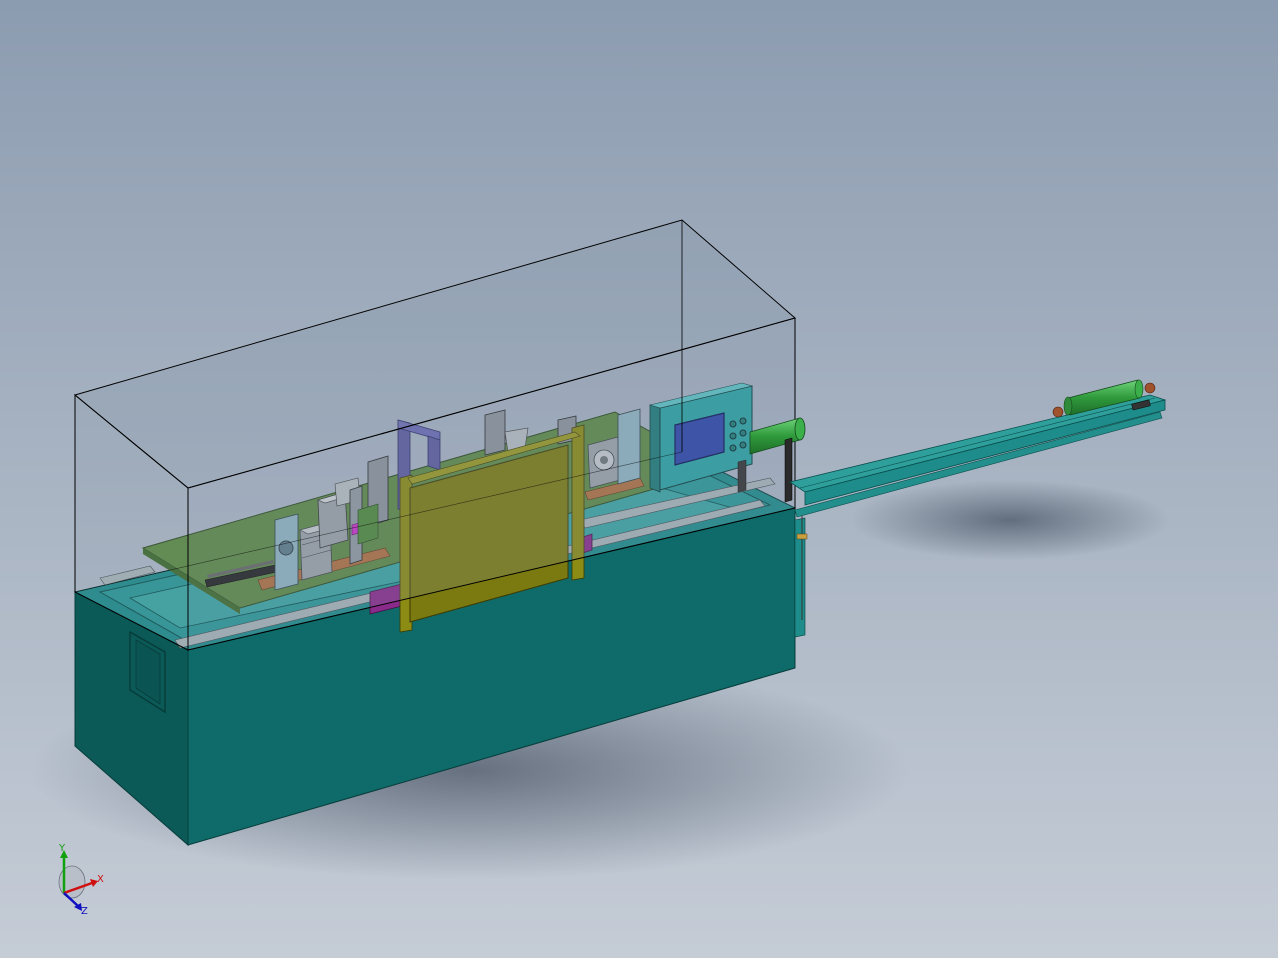 The image size is (1278, 958). I want to click on conveyor-groove, so click(977, 443).